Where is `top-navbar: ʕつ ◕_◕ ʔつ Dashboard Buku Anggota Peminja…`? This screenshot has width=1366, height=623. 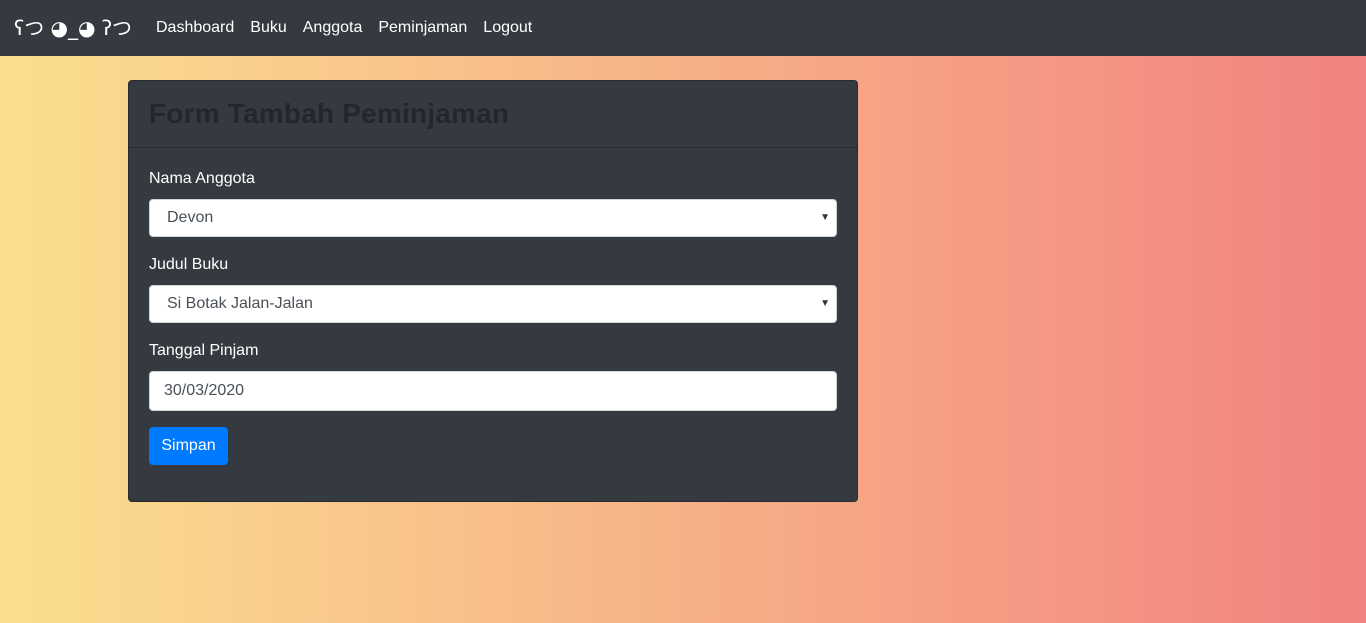
top-navbar: ʕつ ◕_◕ ʔつ Dashboard Buku Anggota Peminja… is located at coordinates (683, 28).